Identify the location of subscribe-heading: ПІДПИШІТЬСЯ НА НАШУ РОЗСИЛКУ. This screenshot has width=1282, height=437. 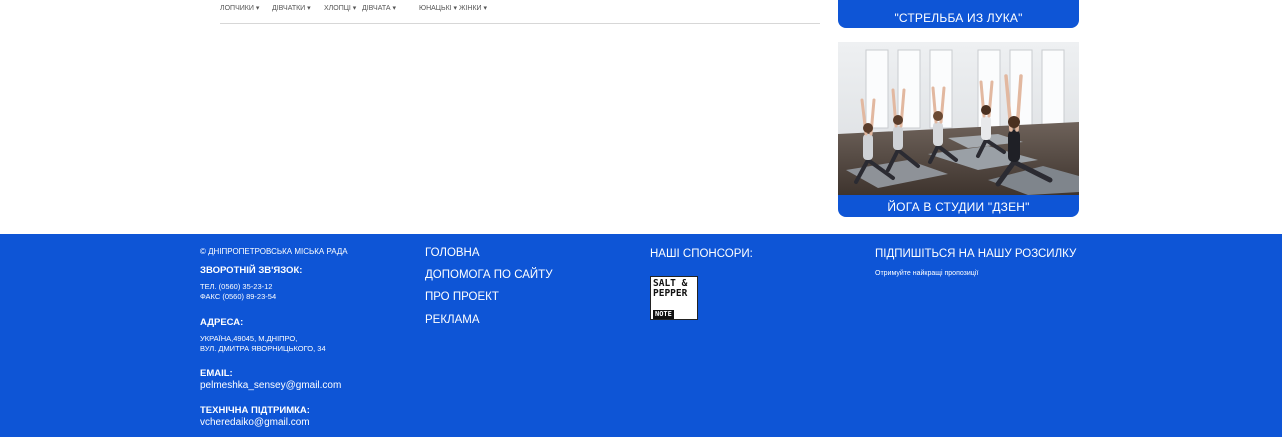
(976, 254).